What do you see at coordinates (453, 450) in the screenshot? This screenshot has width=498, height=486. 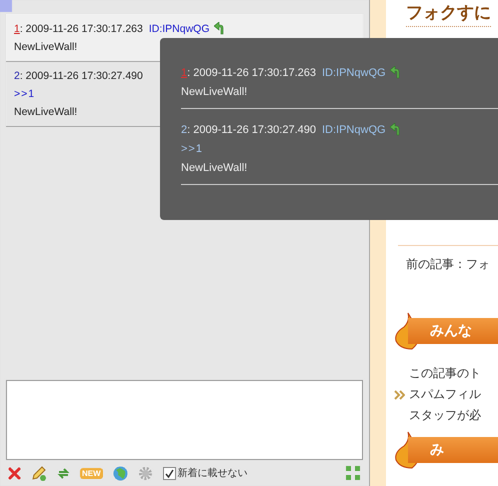 I see `section-banner: み` at bounding box center [453, 450].